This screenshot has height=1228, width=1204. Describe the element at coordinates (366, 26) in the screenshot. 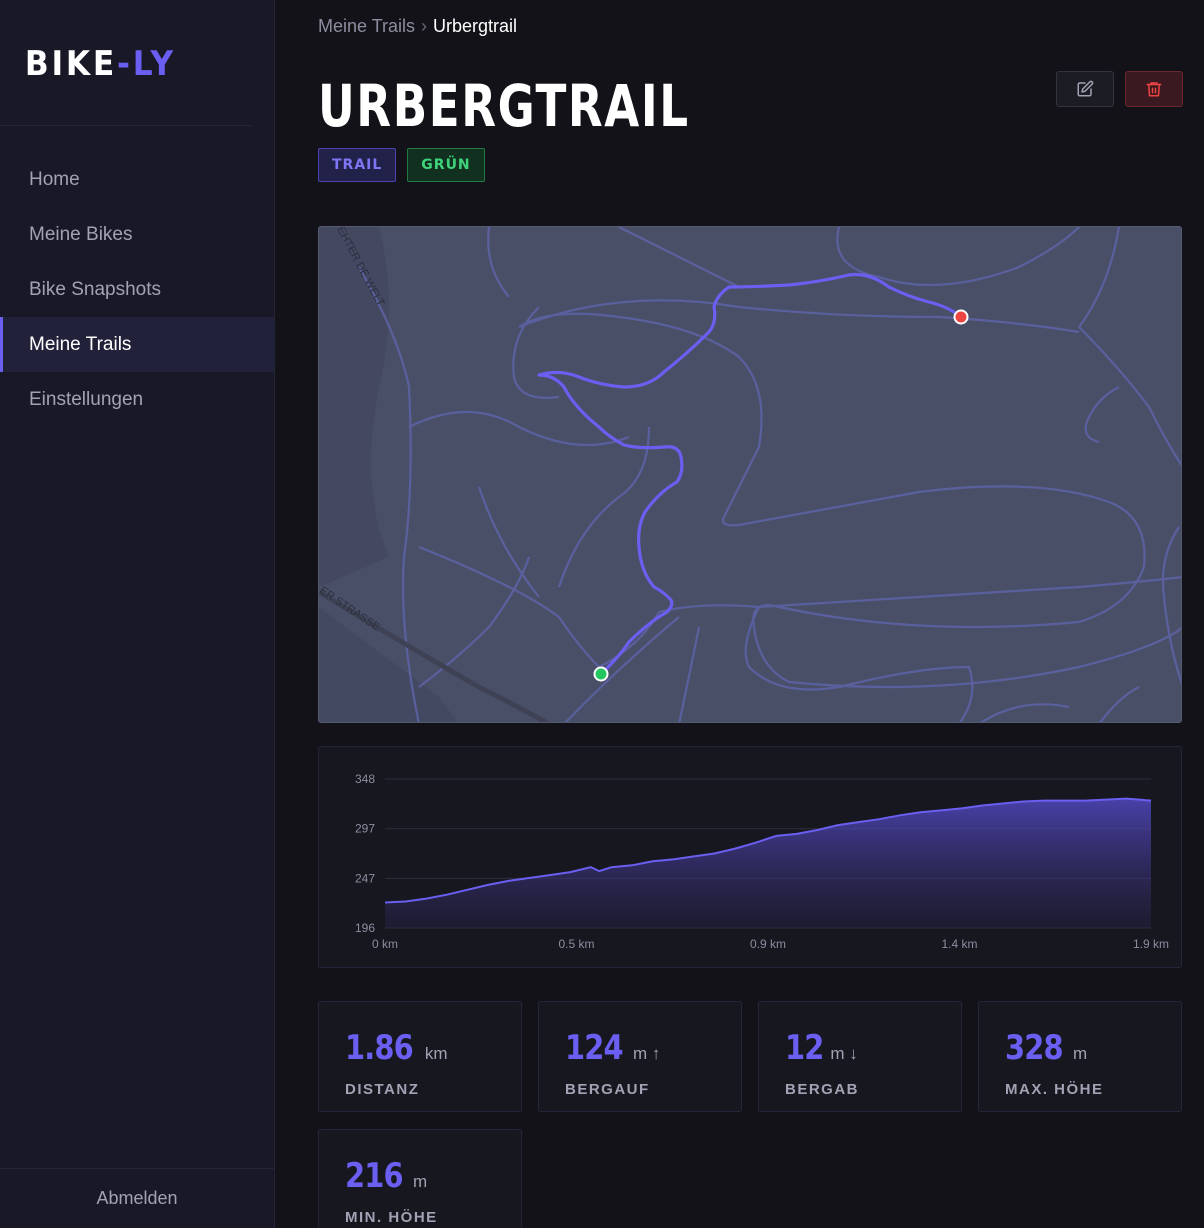

I see `breadcrumb-parent-link: Meine Trails` at that location.